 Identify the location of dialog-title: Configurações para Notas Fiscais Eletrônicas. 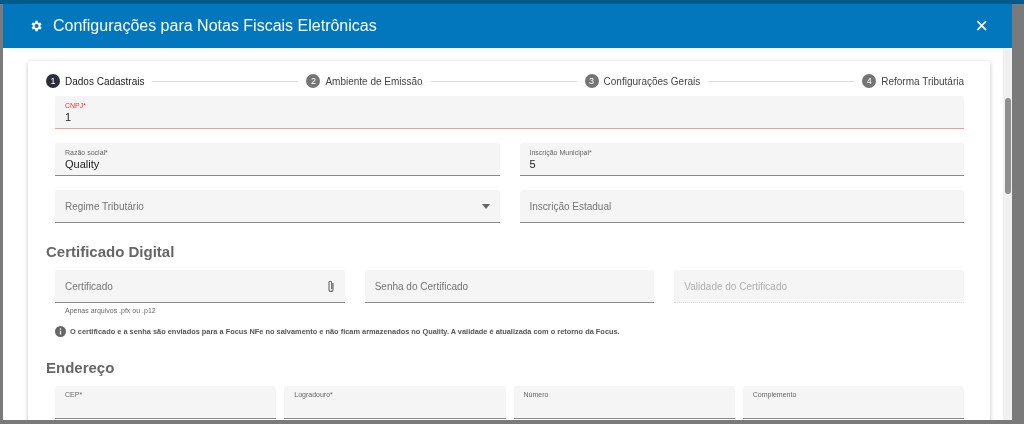
(215, 26).